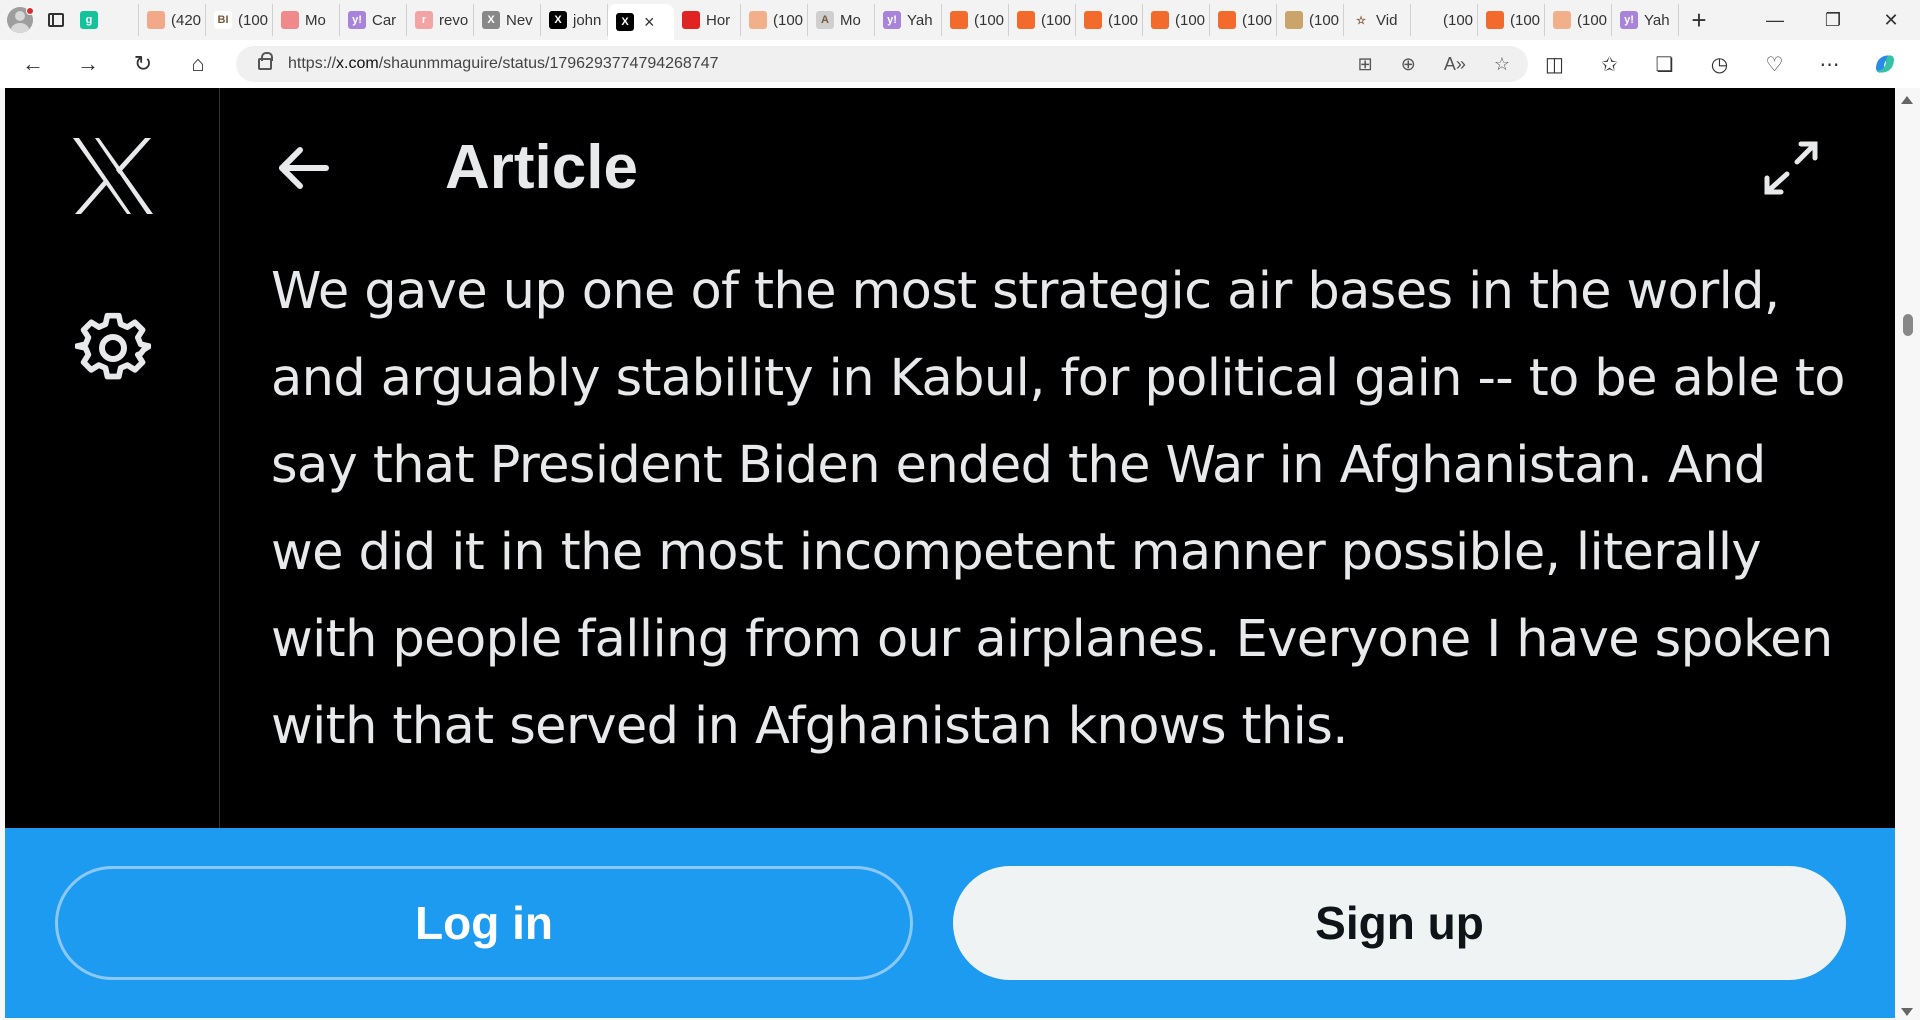 The height and width of the screenshot is (1020, 1920). Describe the element at coordinates (105, 20) in the screenshot. I see `tab: g` at that location.